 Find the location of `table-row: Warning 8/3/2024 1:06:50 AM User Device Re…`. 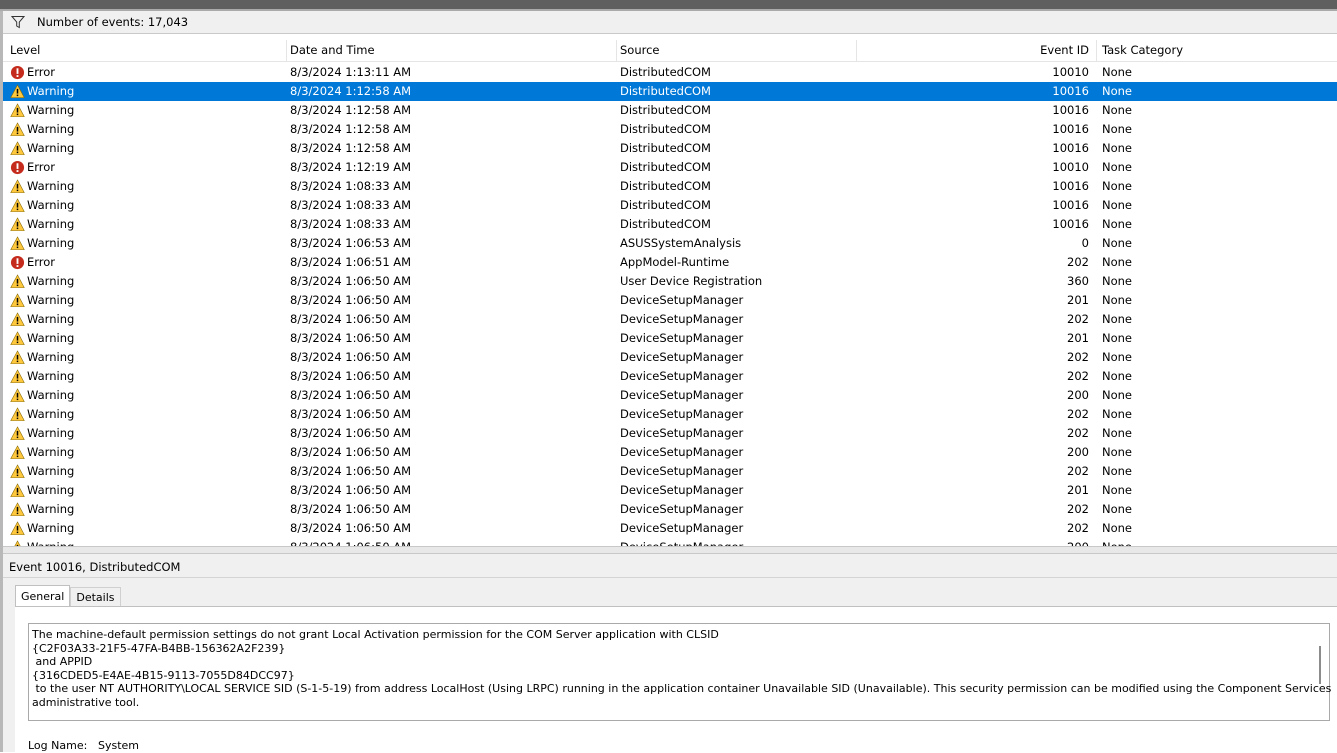

table-row: Warning 8/3/2024 1:06:50 AM User Device Re… is located at coordinates (670, 281).